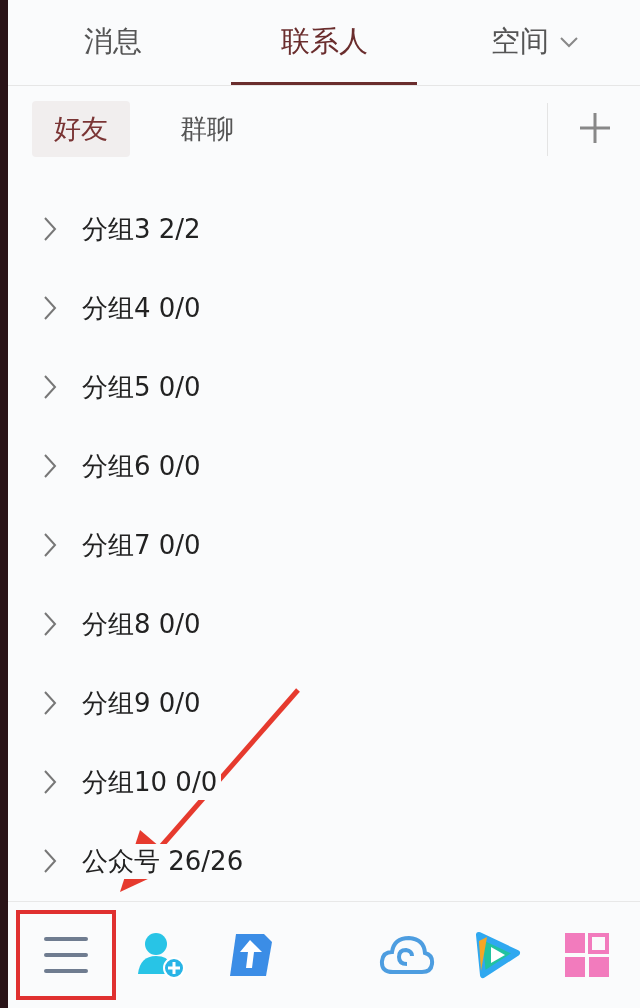 This screenshot has width=640, height=1008. What do you see at coordinates (81, 129) in the screenshot?
I see `subtab: 好友` at bounding box center [81, 129].